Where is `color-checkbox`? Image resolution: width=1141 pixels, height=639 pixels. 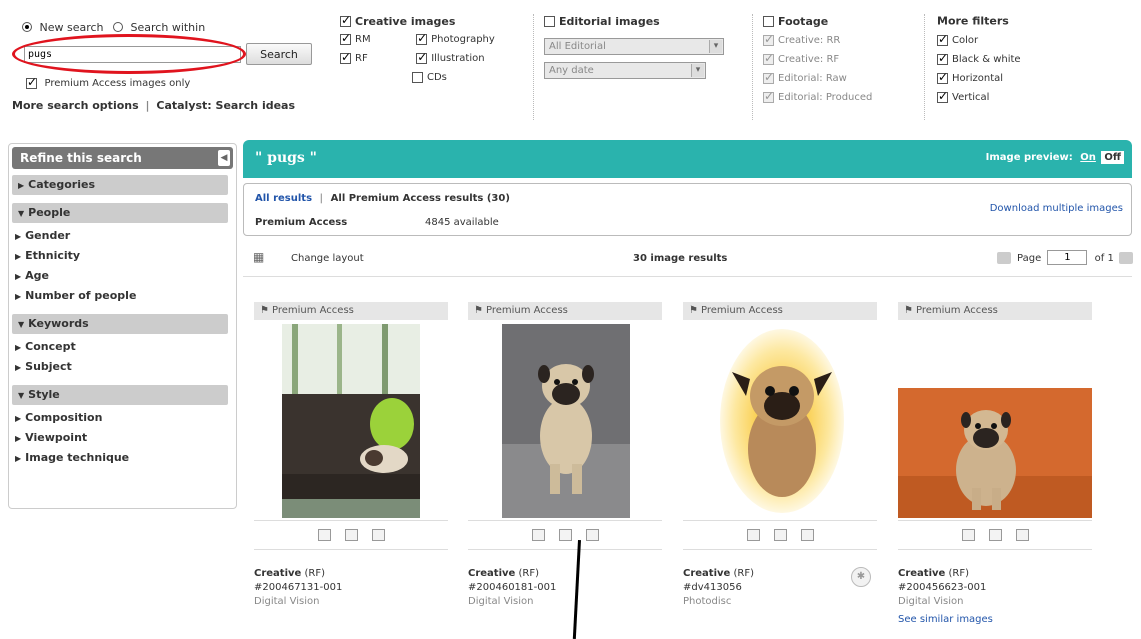
color-checkbox is located at coordinates (942, 39).